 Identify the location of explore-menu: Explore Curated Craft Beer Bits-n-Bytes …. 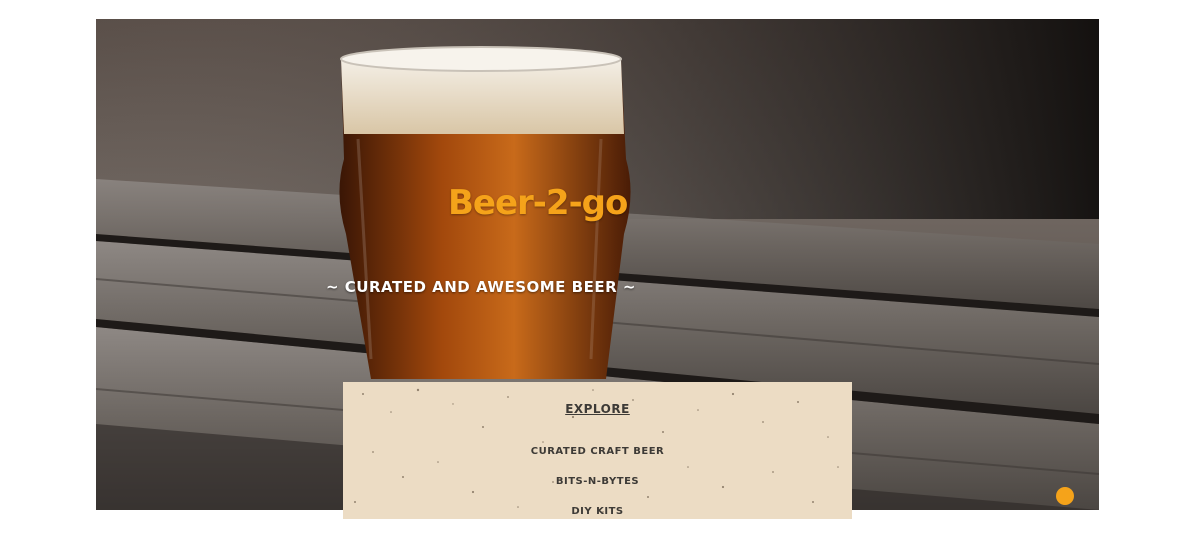
(597, 450).